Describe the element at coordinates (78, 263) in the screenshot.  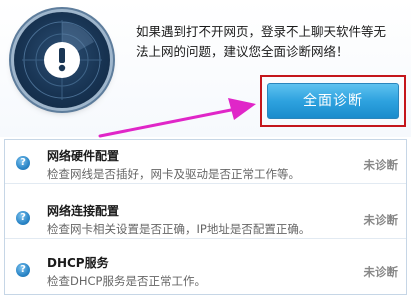
I see `item-title: DHCP服务` at that location.